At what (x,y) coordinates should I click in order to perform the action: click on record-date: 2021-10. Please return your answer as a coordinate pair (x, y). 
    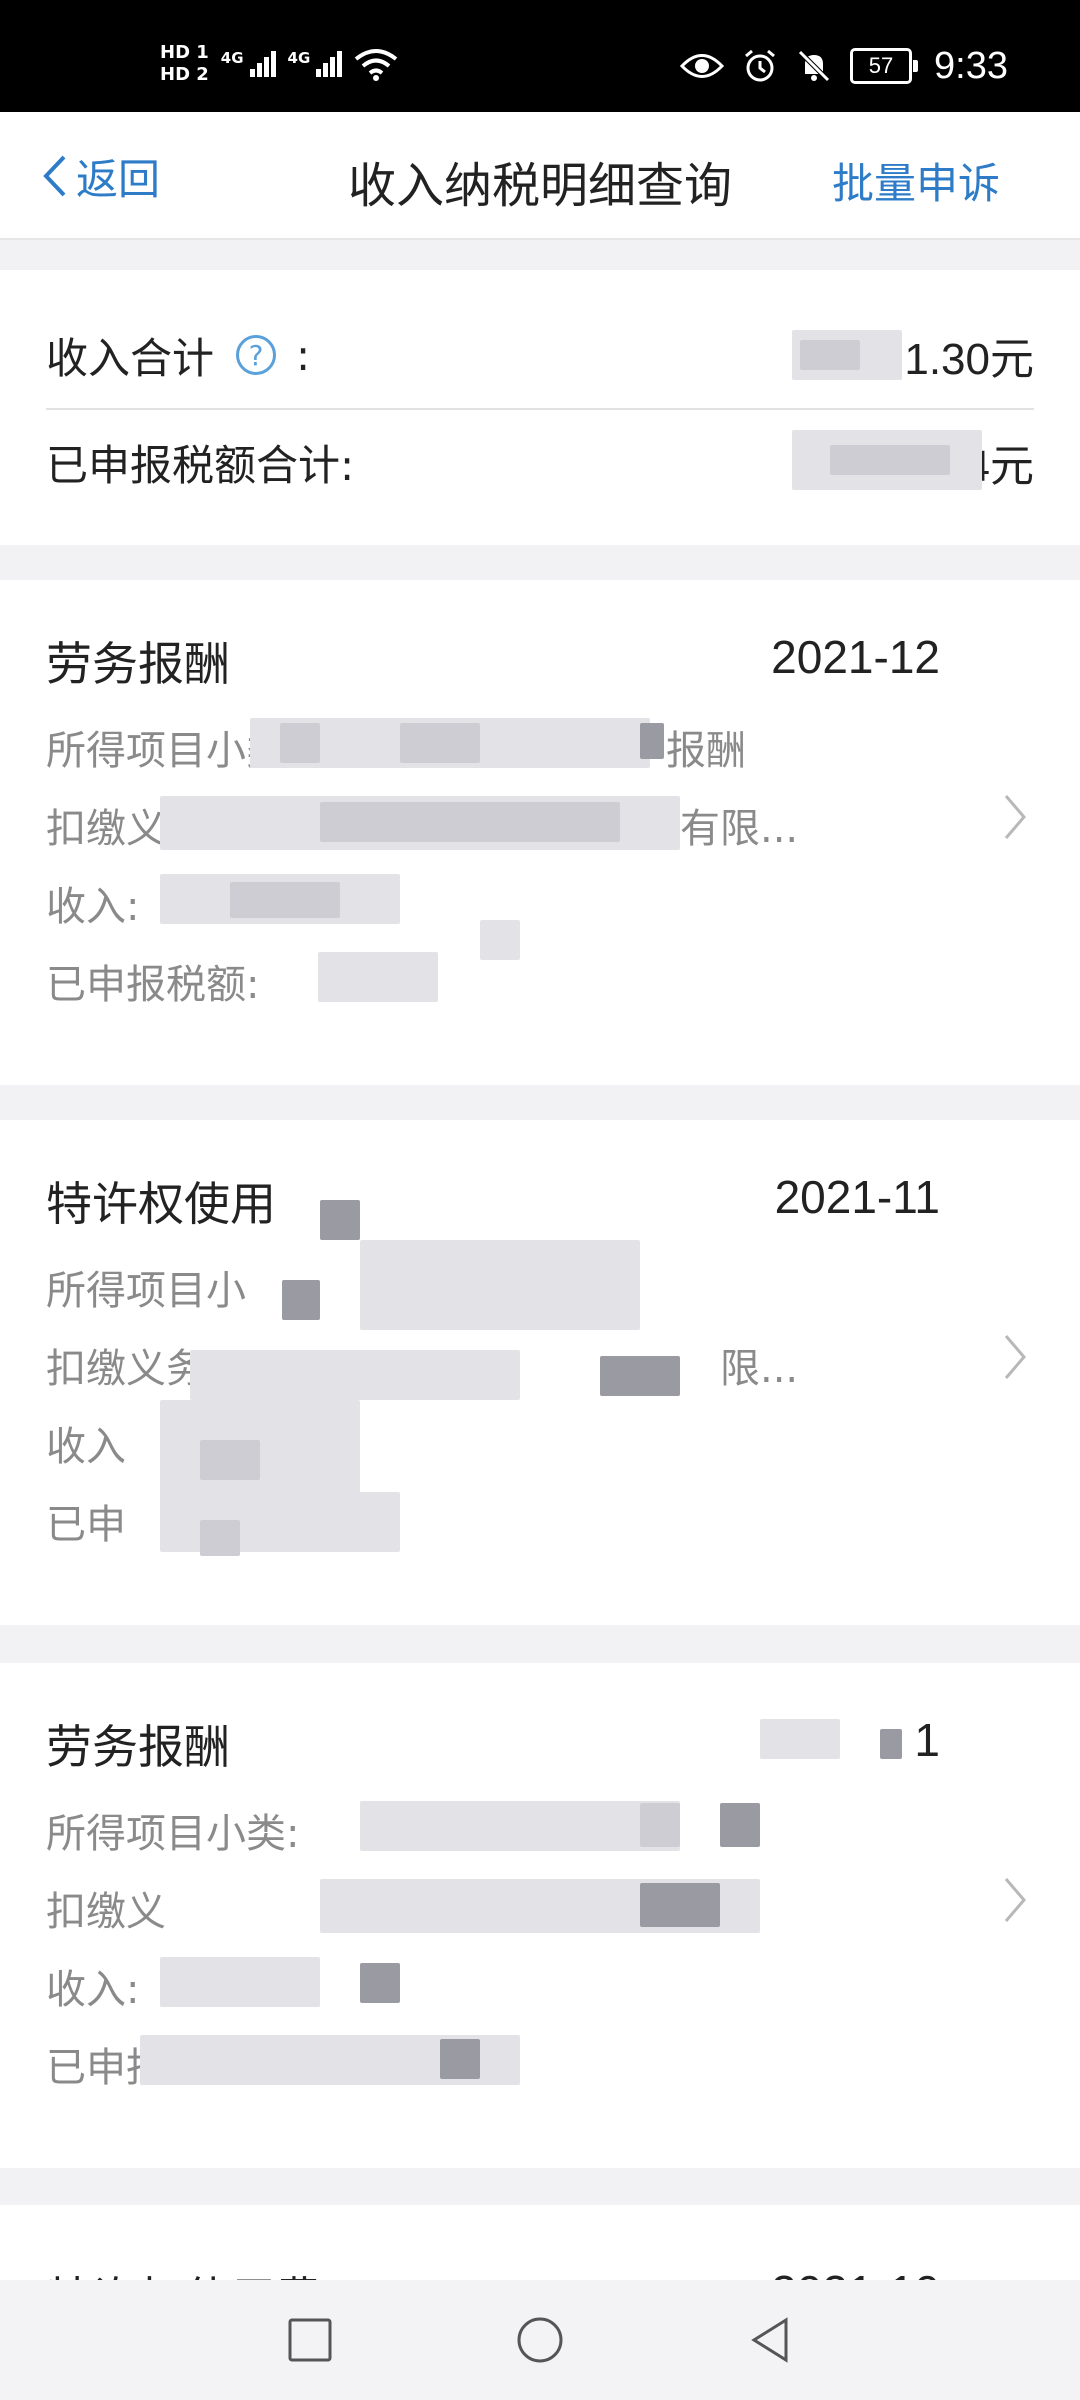
    Looking at the image, I should click on (855, 2272).